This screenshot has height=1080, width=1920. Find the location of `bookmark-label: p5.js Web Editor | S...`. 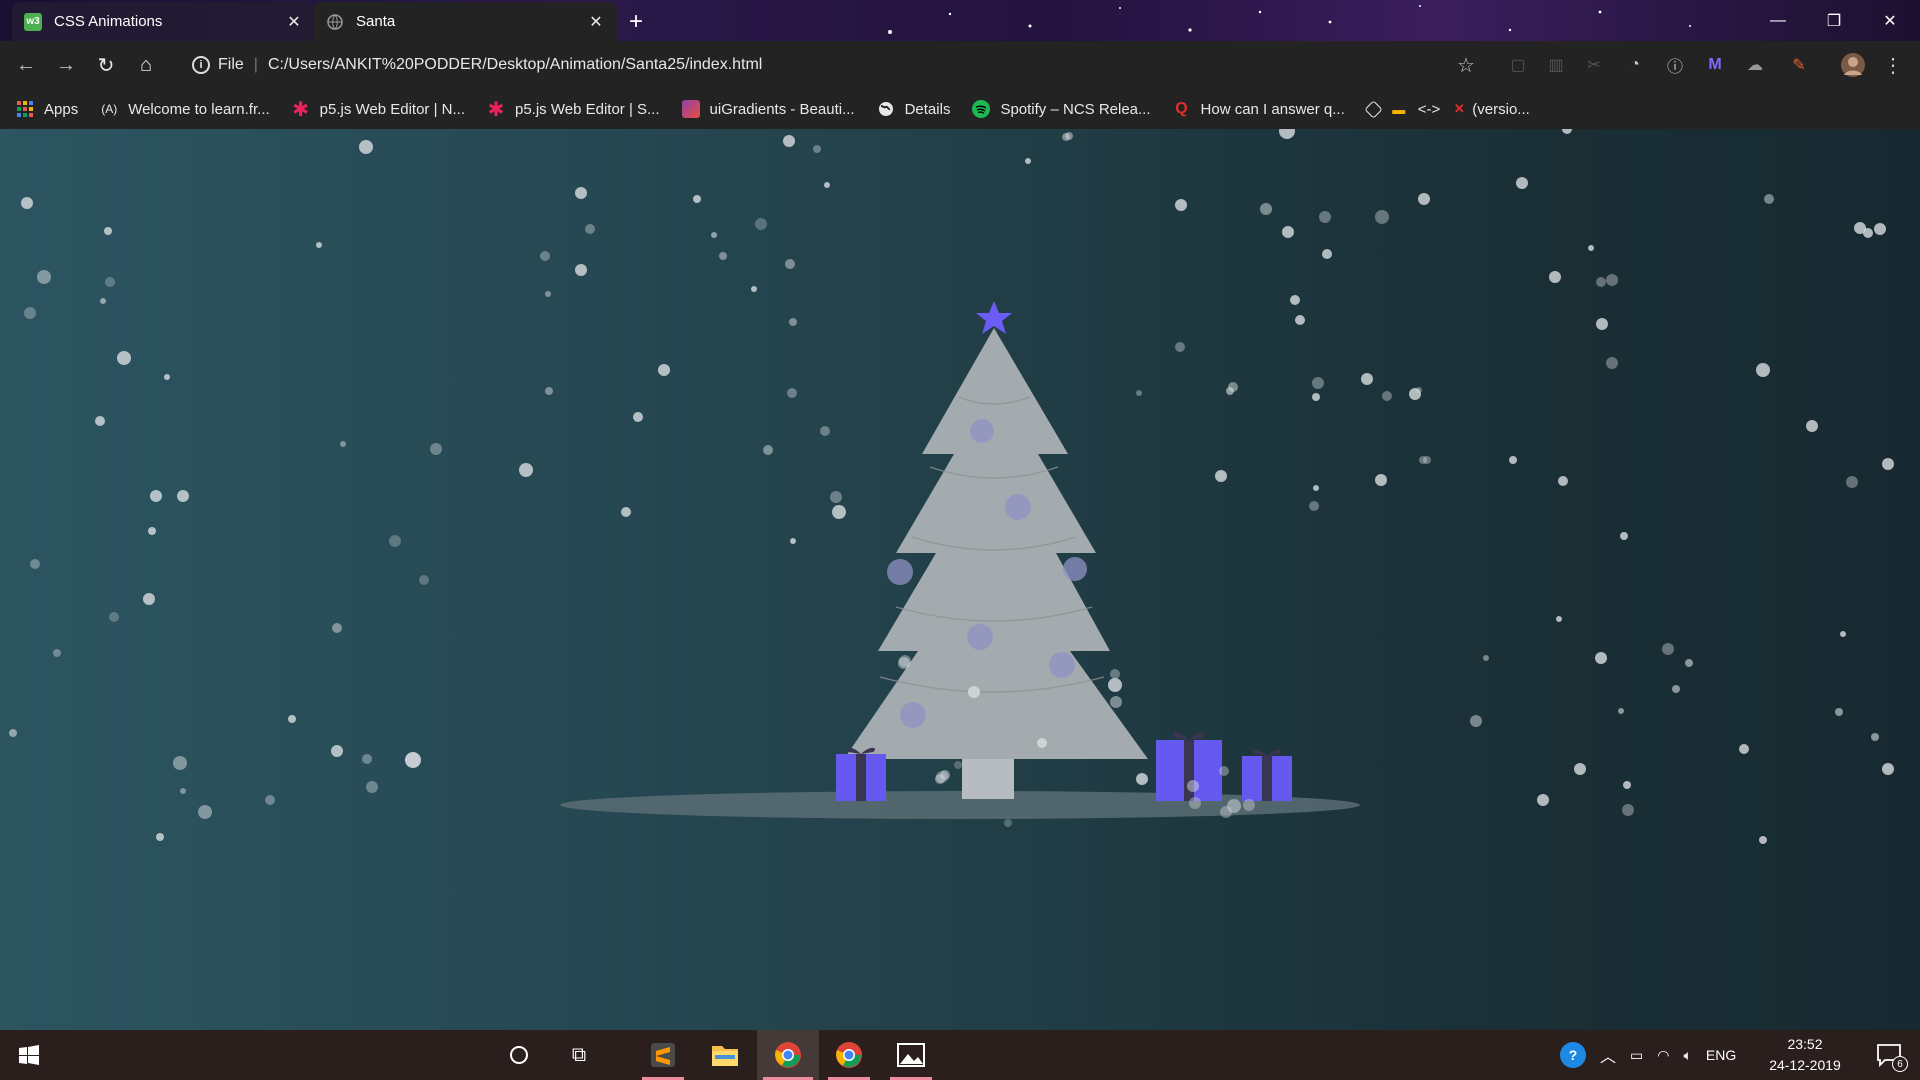

bookmark-label: p5.js Web Editor | S... is located at coordinates (587, 109).